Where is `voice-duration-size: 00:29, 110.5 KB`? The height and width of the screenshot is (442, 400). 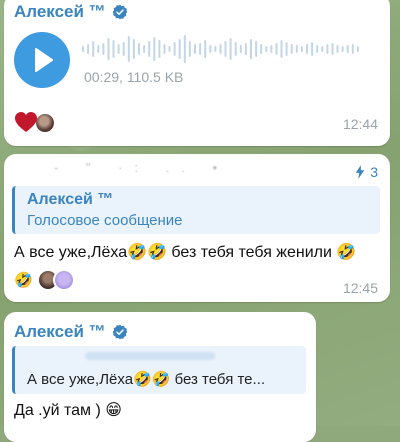
voice-duration-size: 00:29, 110.5 KB is located at coordinates (134, 77).